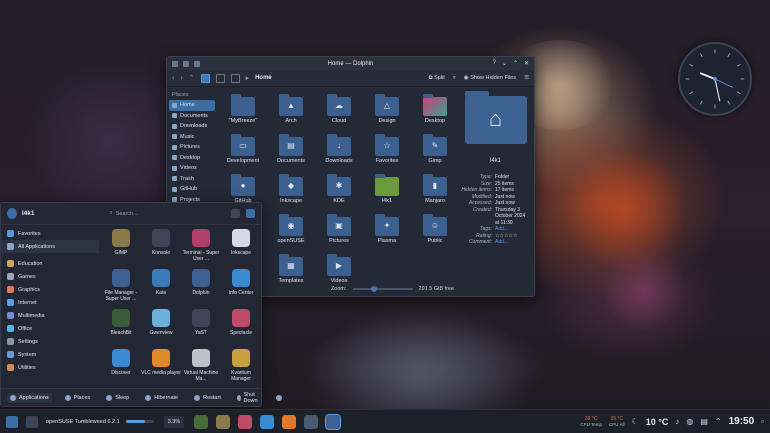  Describe the element at coordinates (289, 421) in the screenshot. I see `task-firefox-icon` at that location.